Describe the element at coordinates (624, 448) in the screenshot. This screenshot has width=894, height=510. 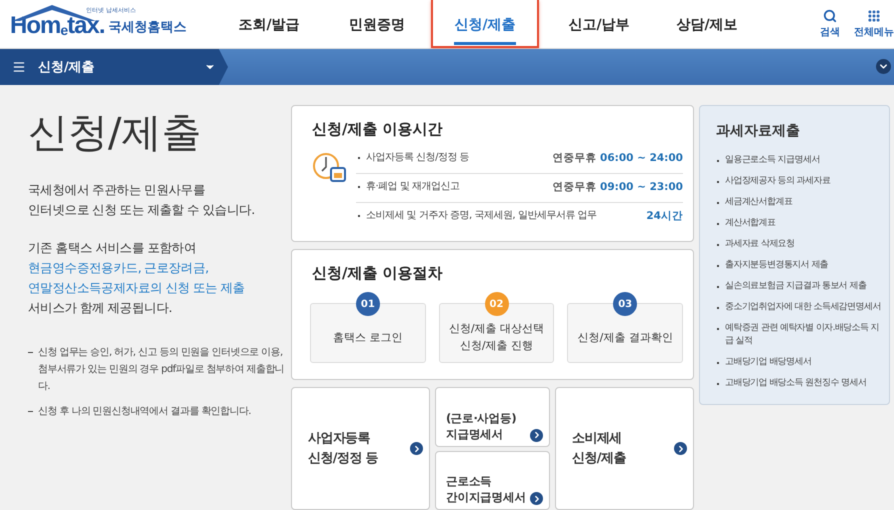
I see `shortcut-link: 소비제세 신청/제출` at that location.